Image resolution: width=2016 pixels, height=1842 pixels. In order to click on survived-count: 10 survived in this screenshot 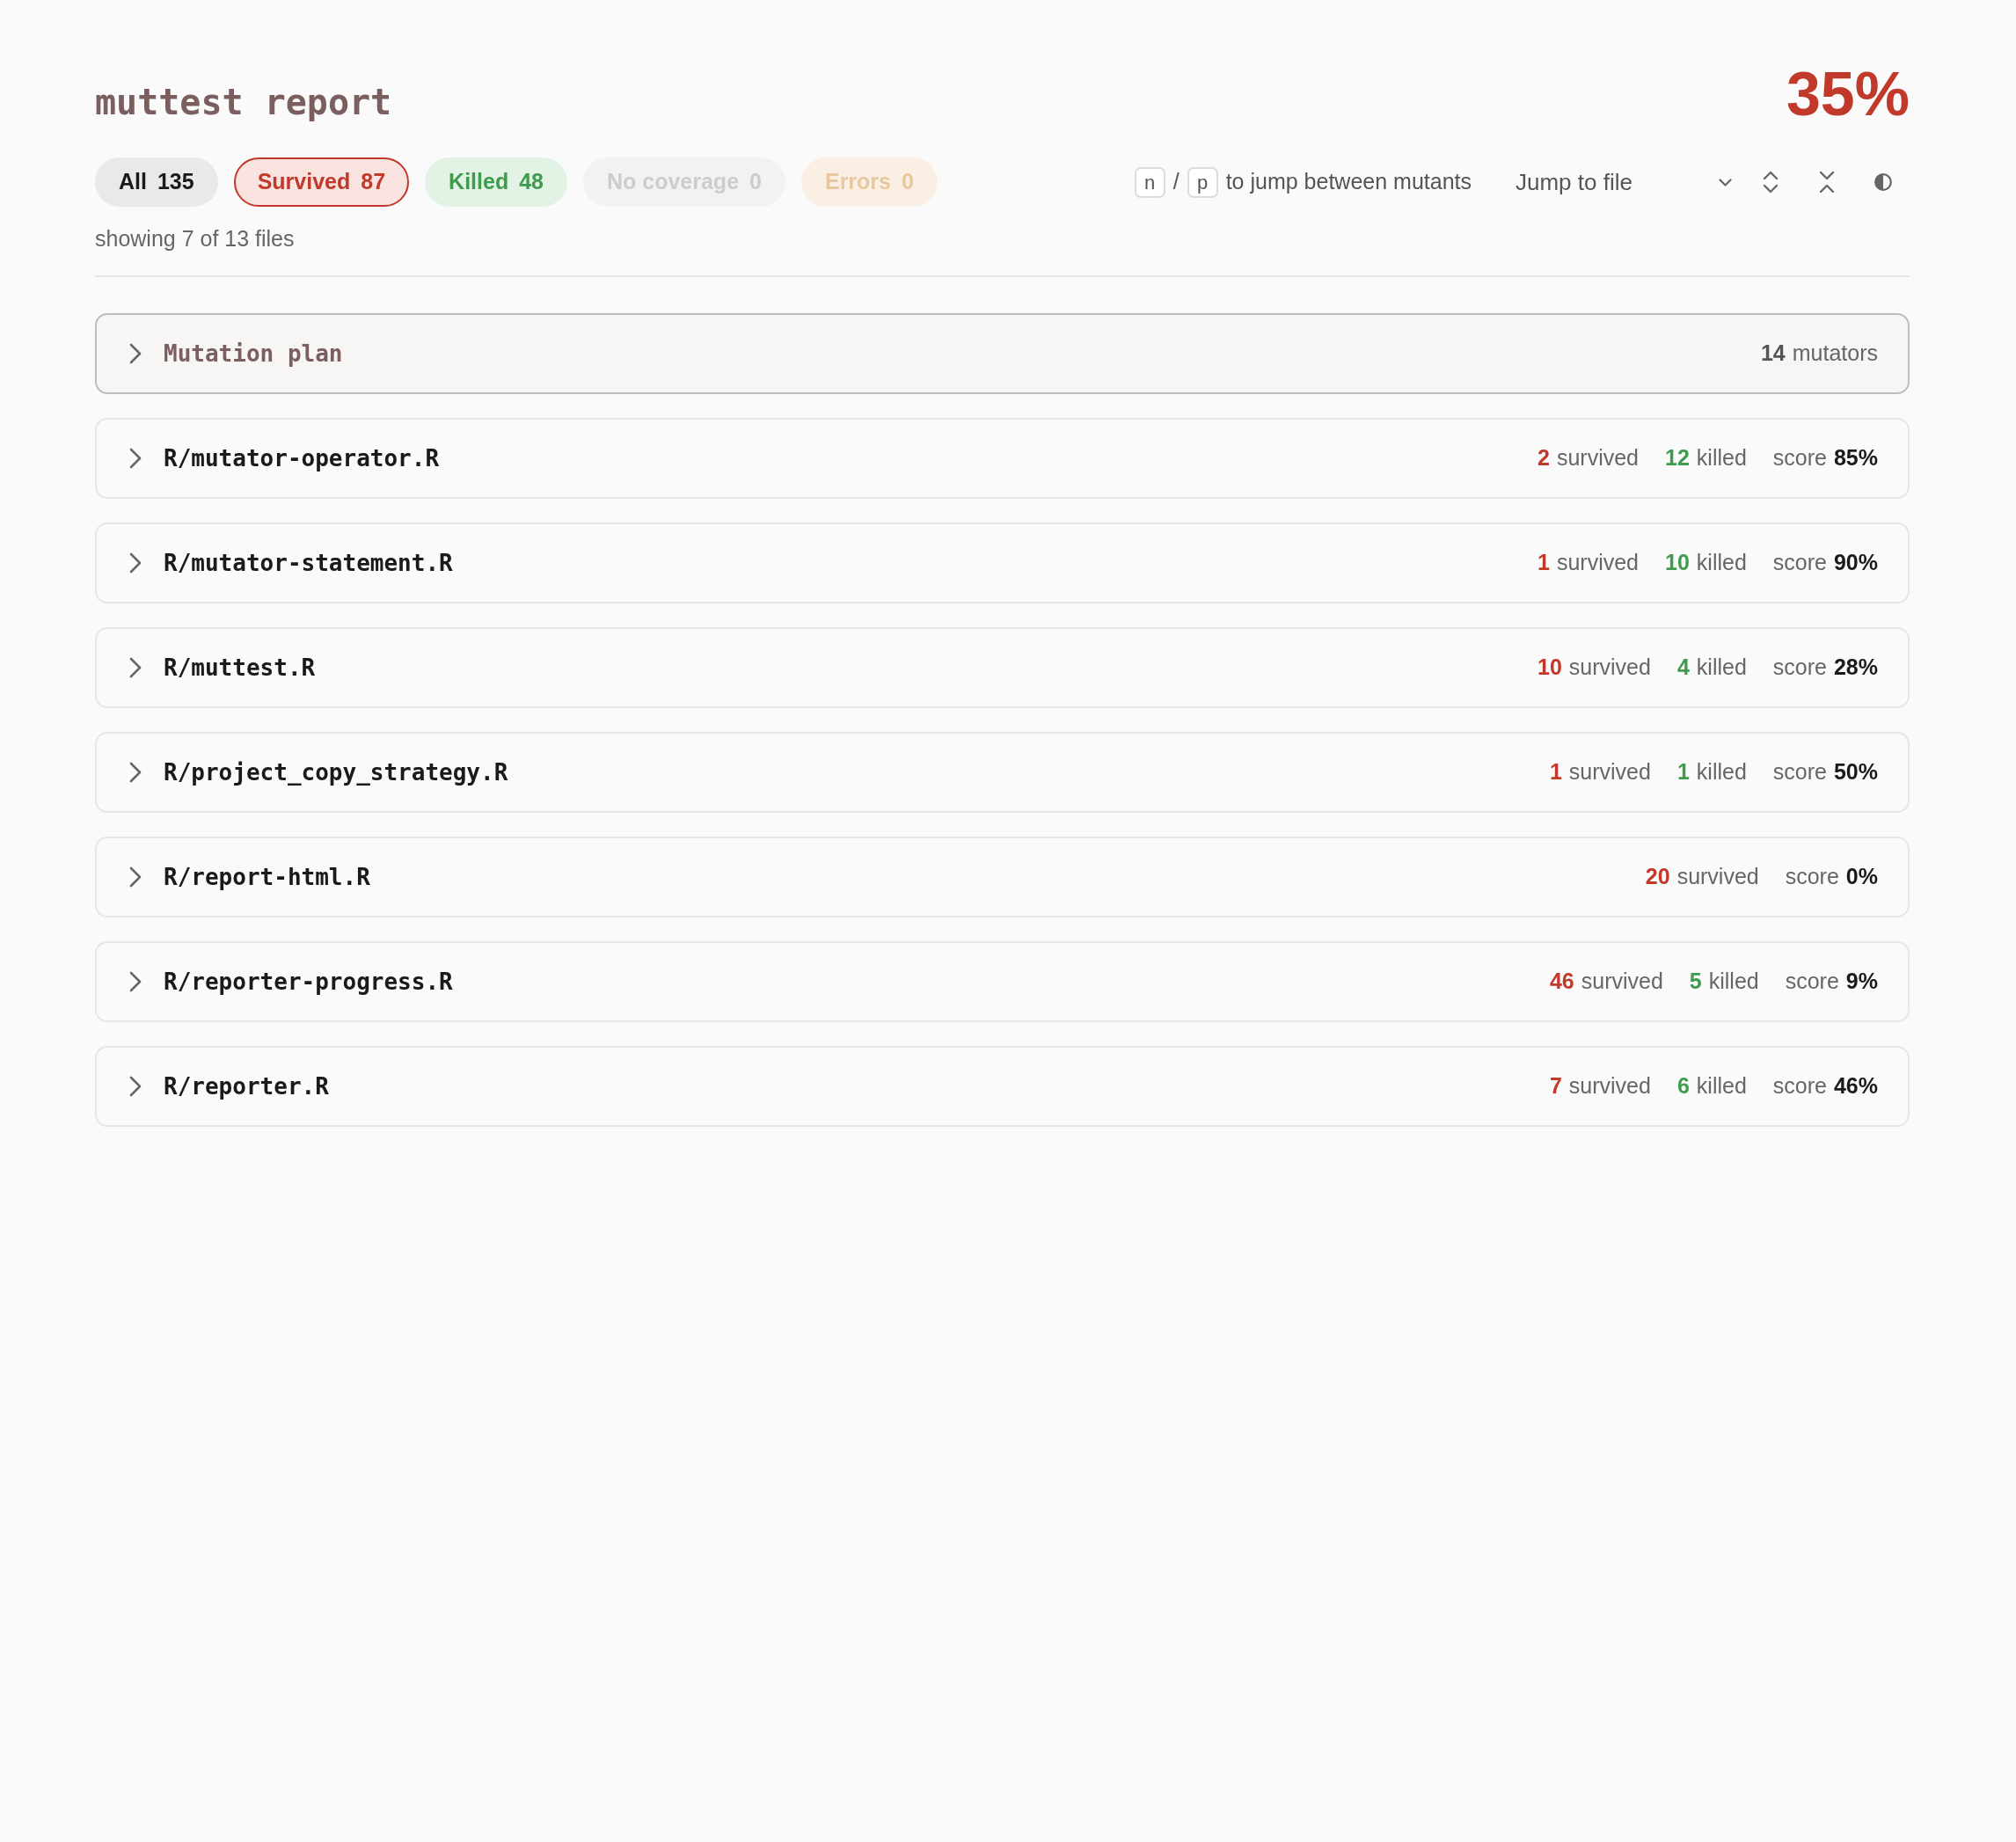, I will do `click(1594, 668)`.